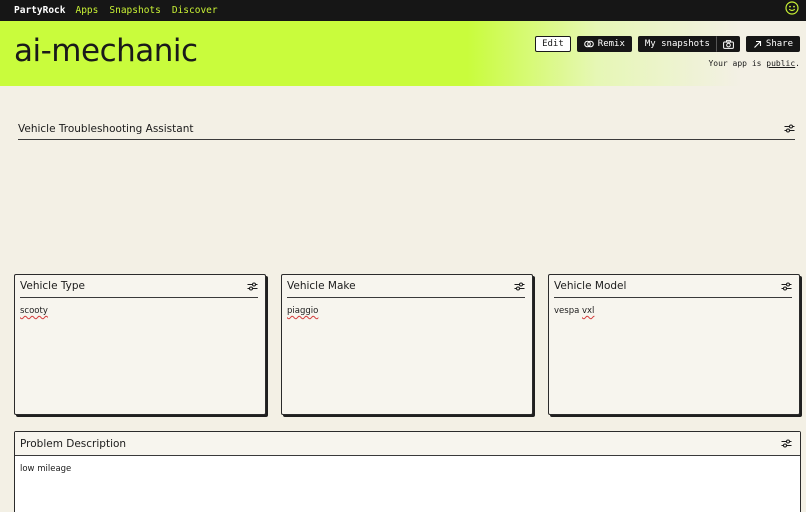 This screenshot has height=512, width=806. What do you see at coordinates (407, 344) in the screenshot?
I see `vehicle-make-widget: Vehicle Make piaggio` at bounding box center [407, 344].